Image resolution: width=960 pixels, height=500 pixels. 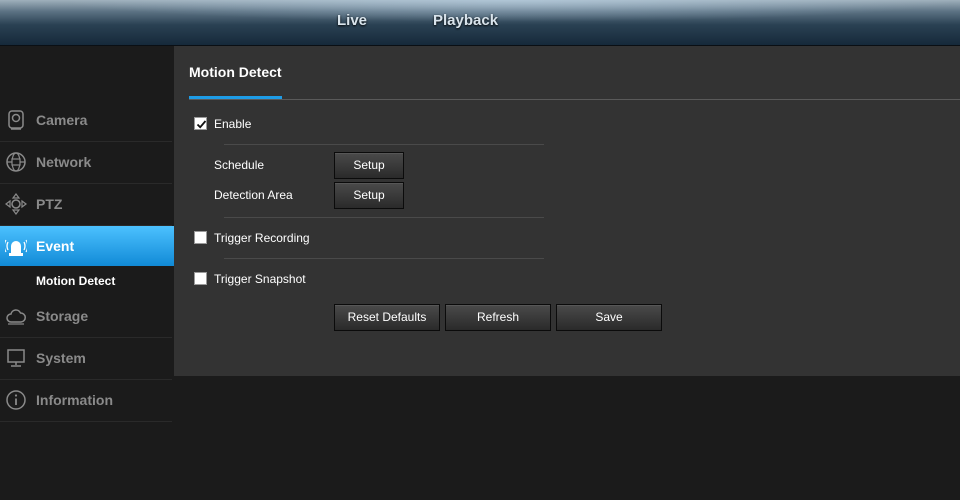 I want to click on sidebar-item-network: Network, so click(x=86, y=163).